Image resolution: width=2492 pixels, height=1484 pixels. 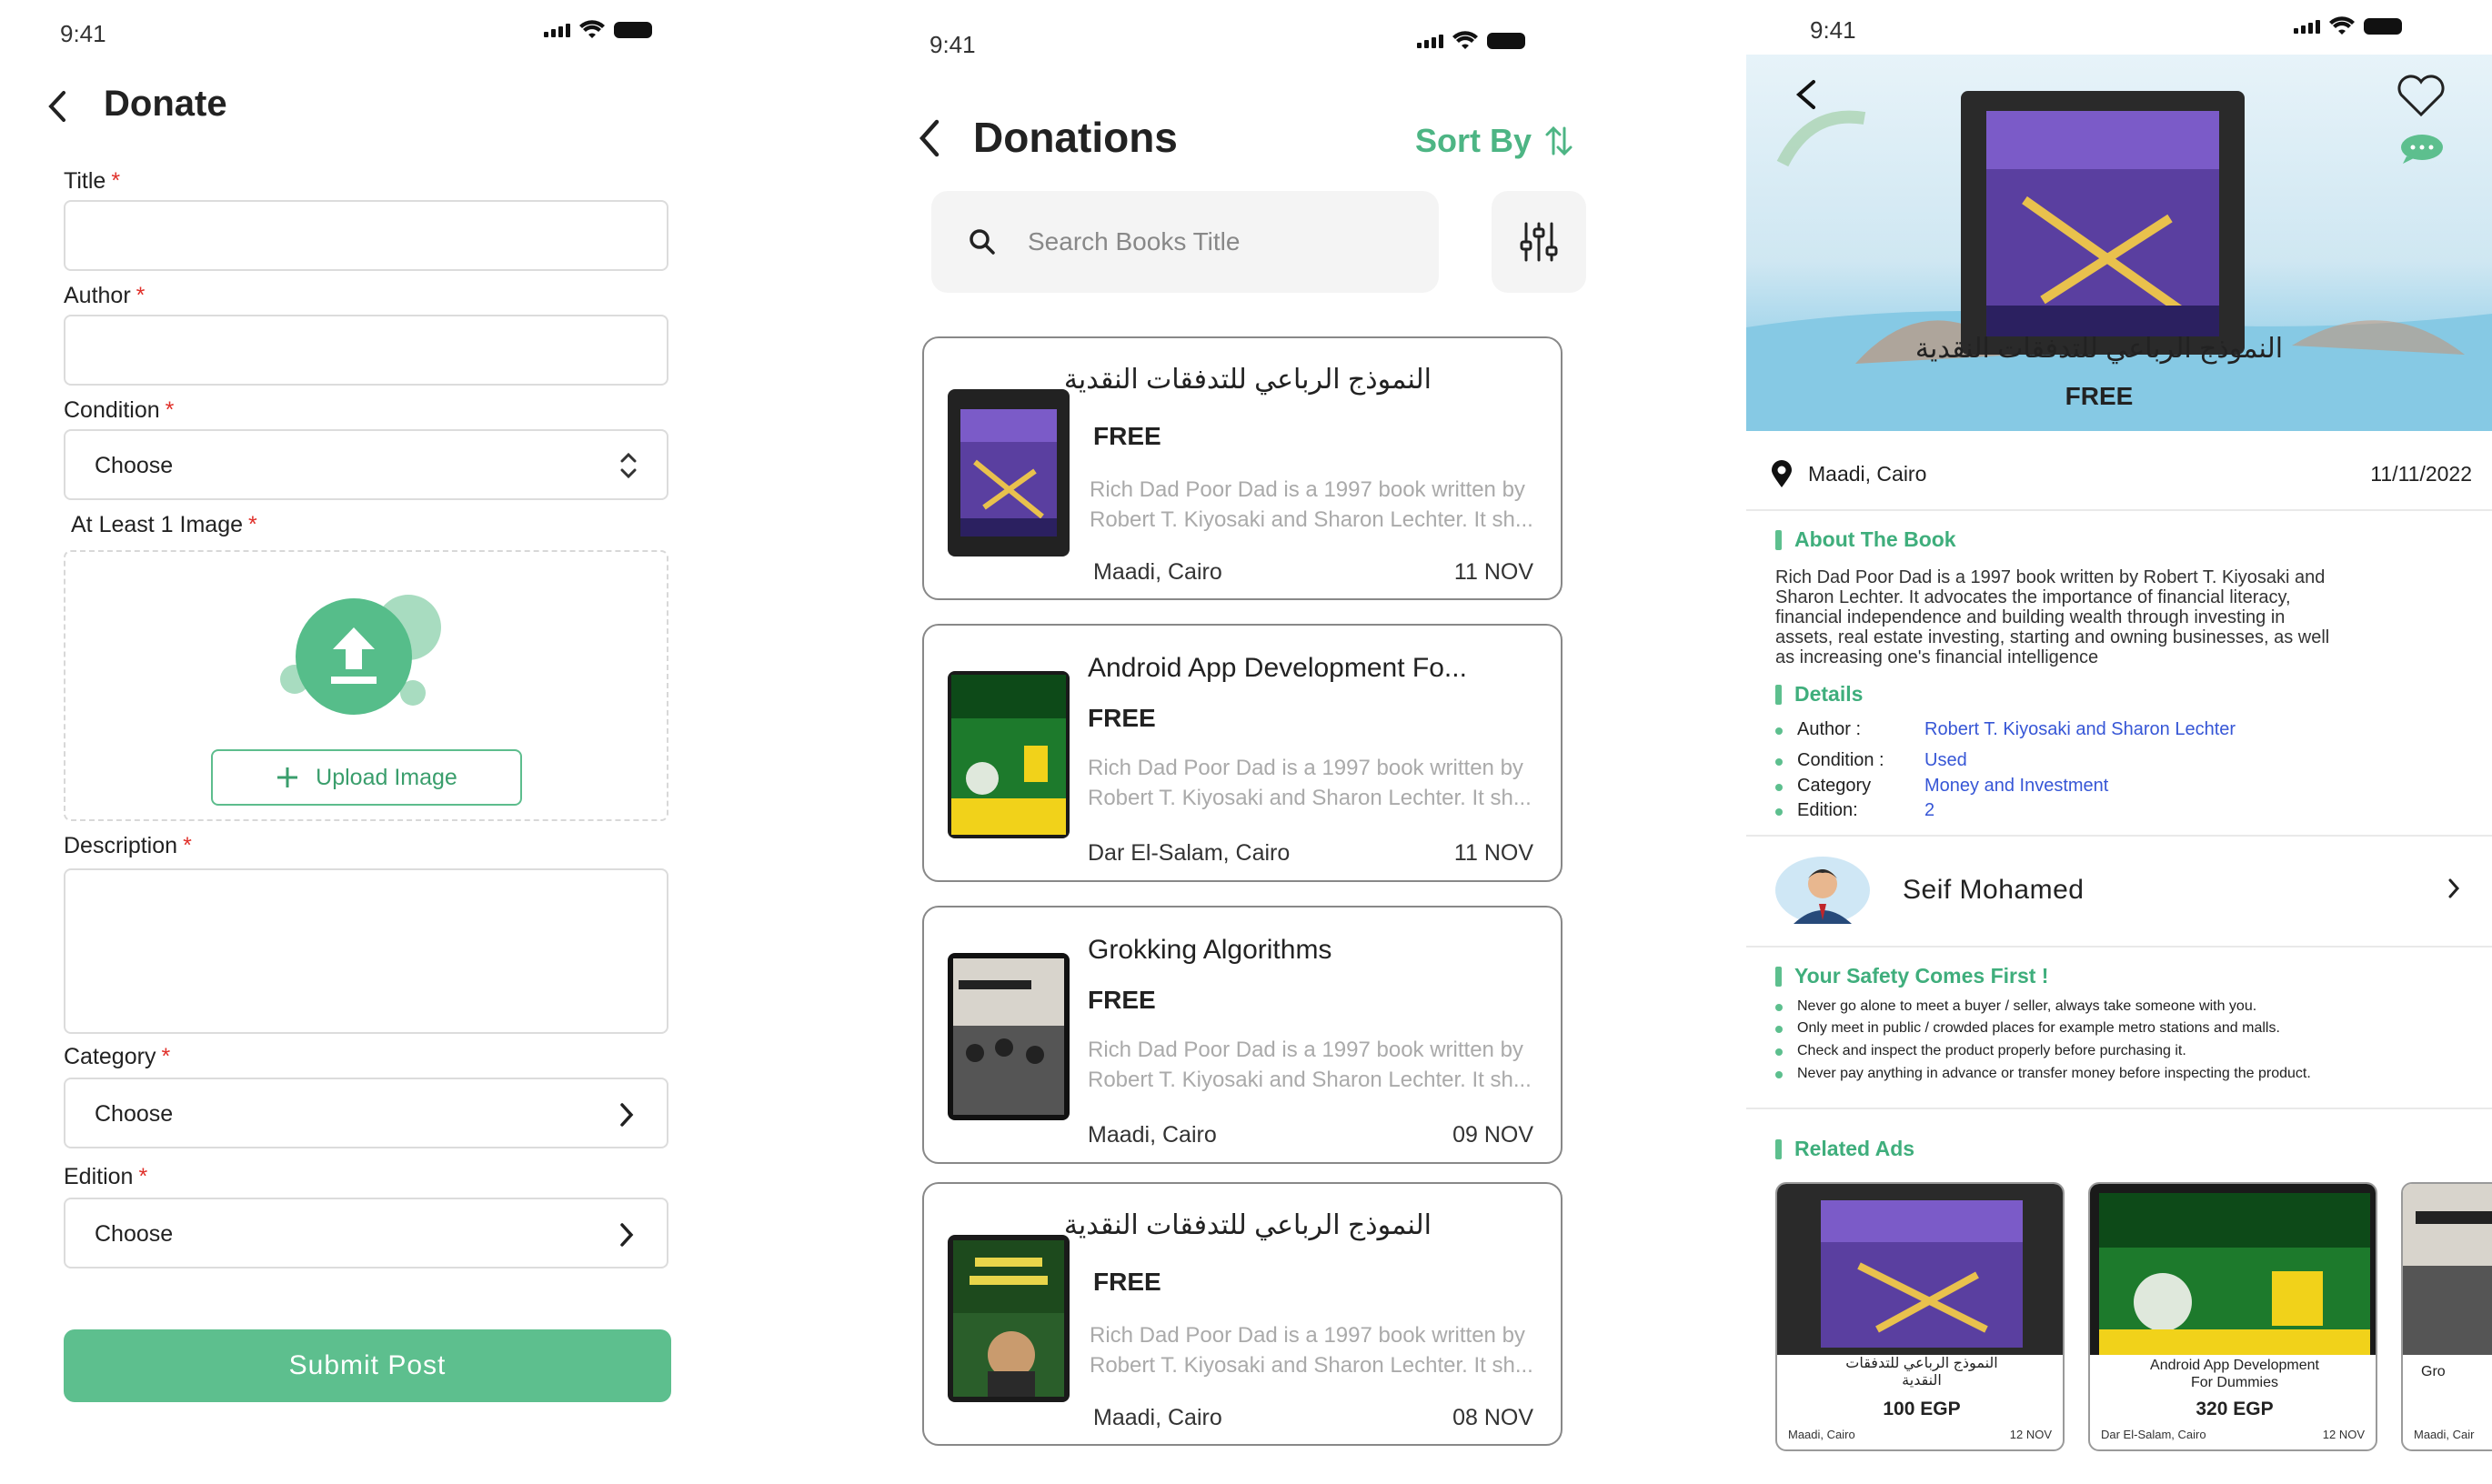 What do you see at coordinates (1189, 853) in the screenshot?
I see `location-label: Dar El-Salam, Cairo` at bounding box center [1189, 853].